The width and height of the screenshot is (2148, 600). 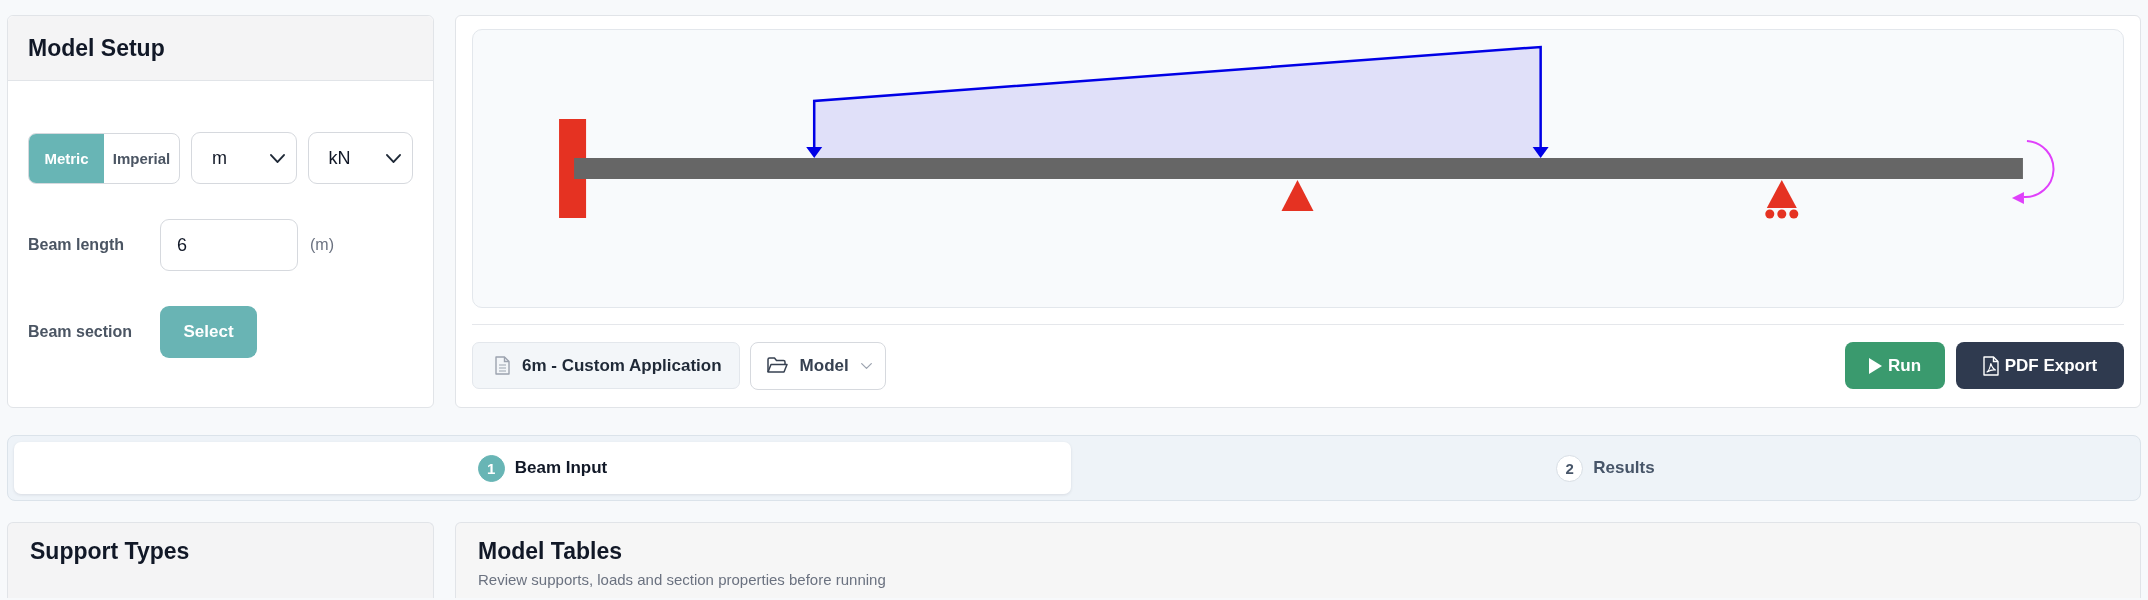 What do you see at coordinates (81, 332) in the screenshot?
I see `field-label: Beam section` at bounding box center [81, 332].